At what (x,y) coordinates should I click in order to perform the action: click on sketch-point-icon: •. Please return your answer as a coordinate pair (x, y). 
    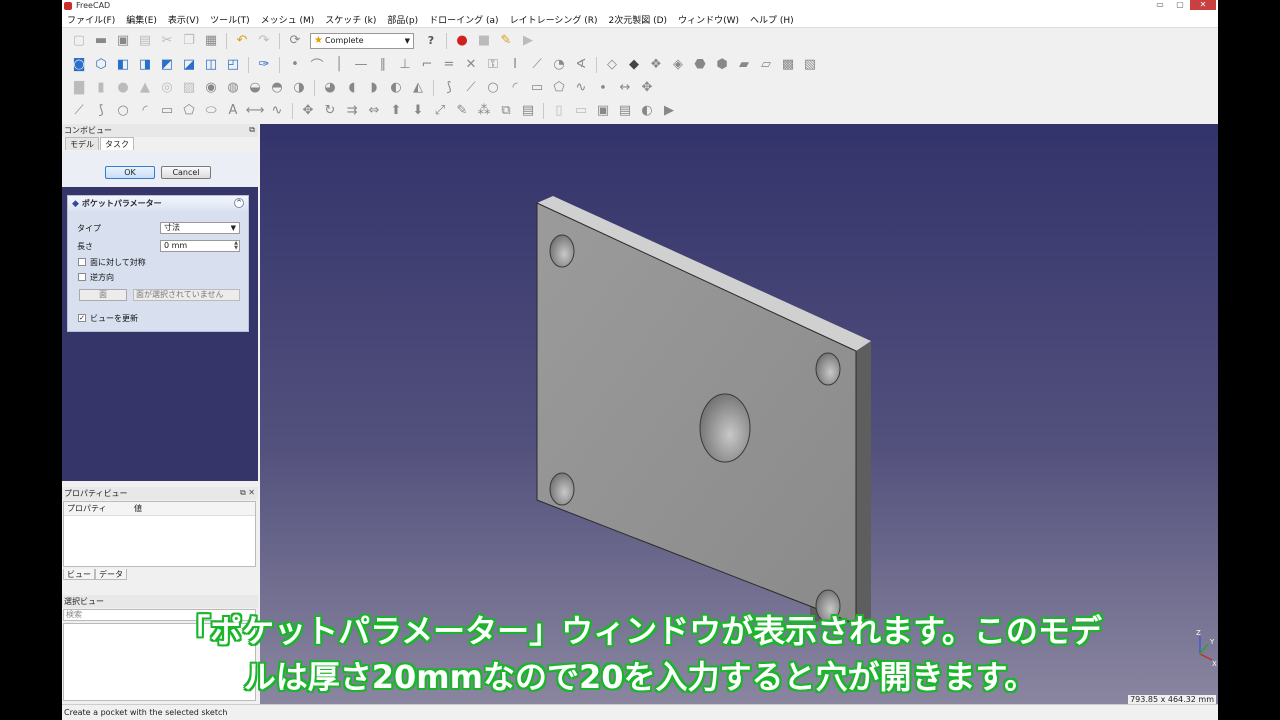
    Looking at the image, I should click on (295, 65).